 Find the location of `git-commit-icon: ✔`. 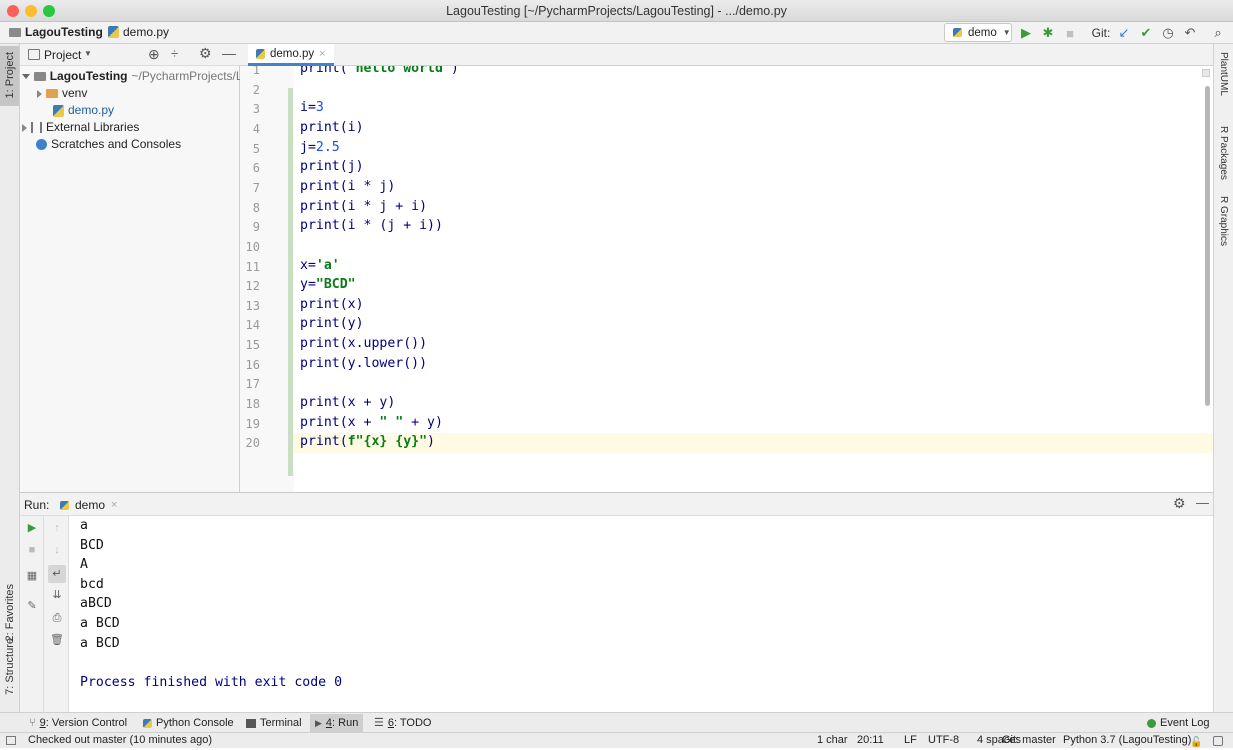

git-commit-icon: ✔ is located at coordinates (1146, 33).